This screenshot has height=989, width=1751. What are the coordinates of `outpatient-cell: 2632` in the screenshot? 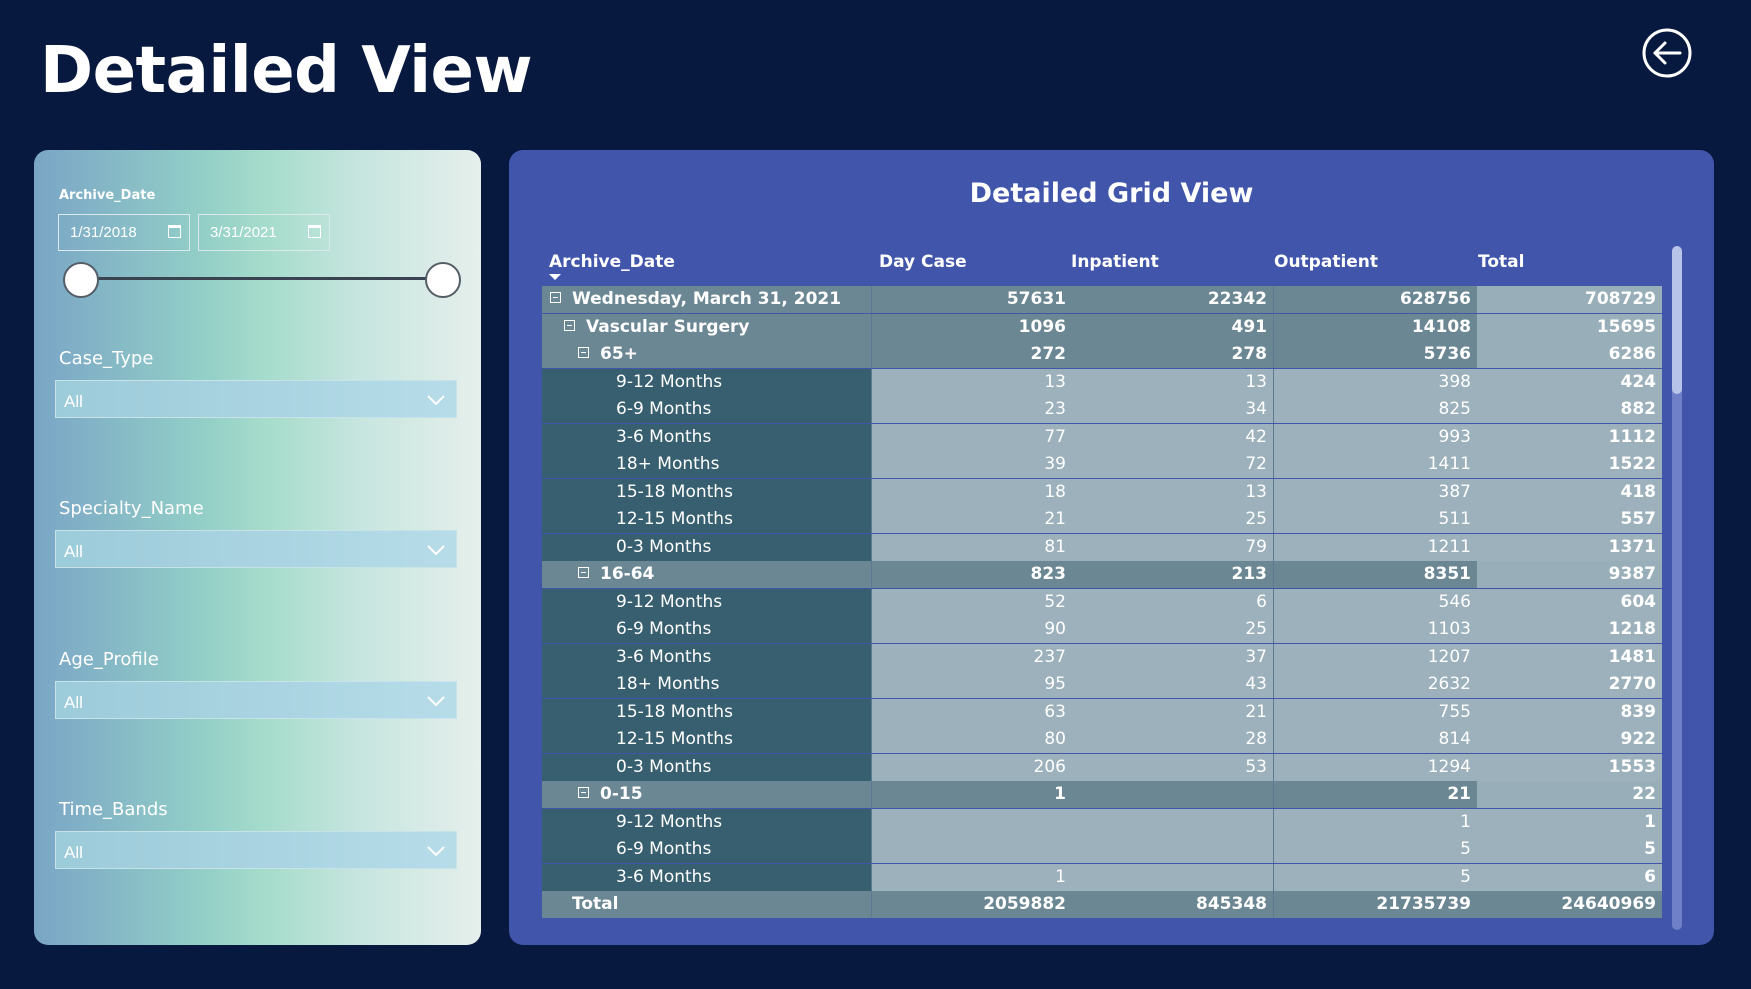 It's located at (1375, 684).